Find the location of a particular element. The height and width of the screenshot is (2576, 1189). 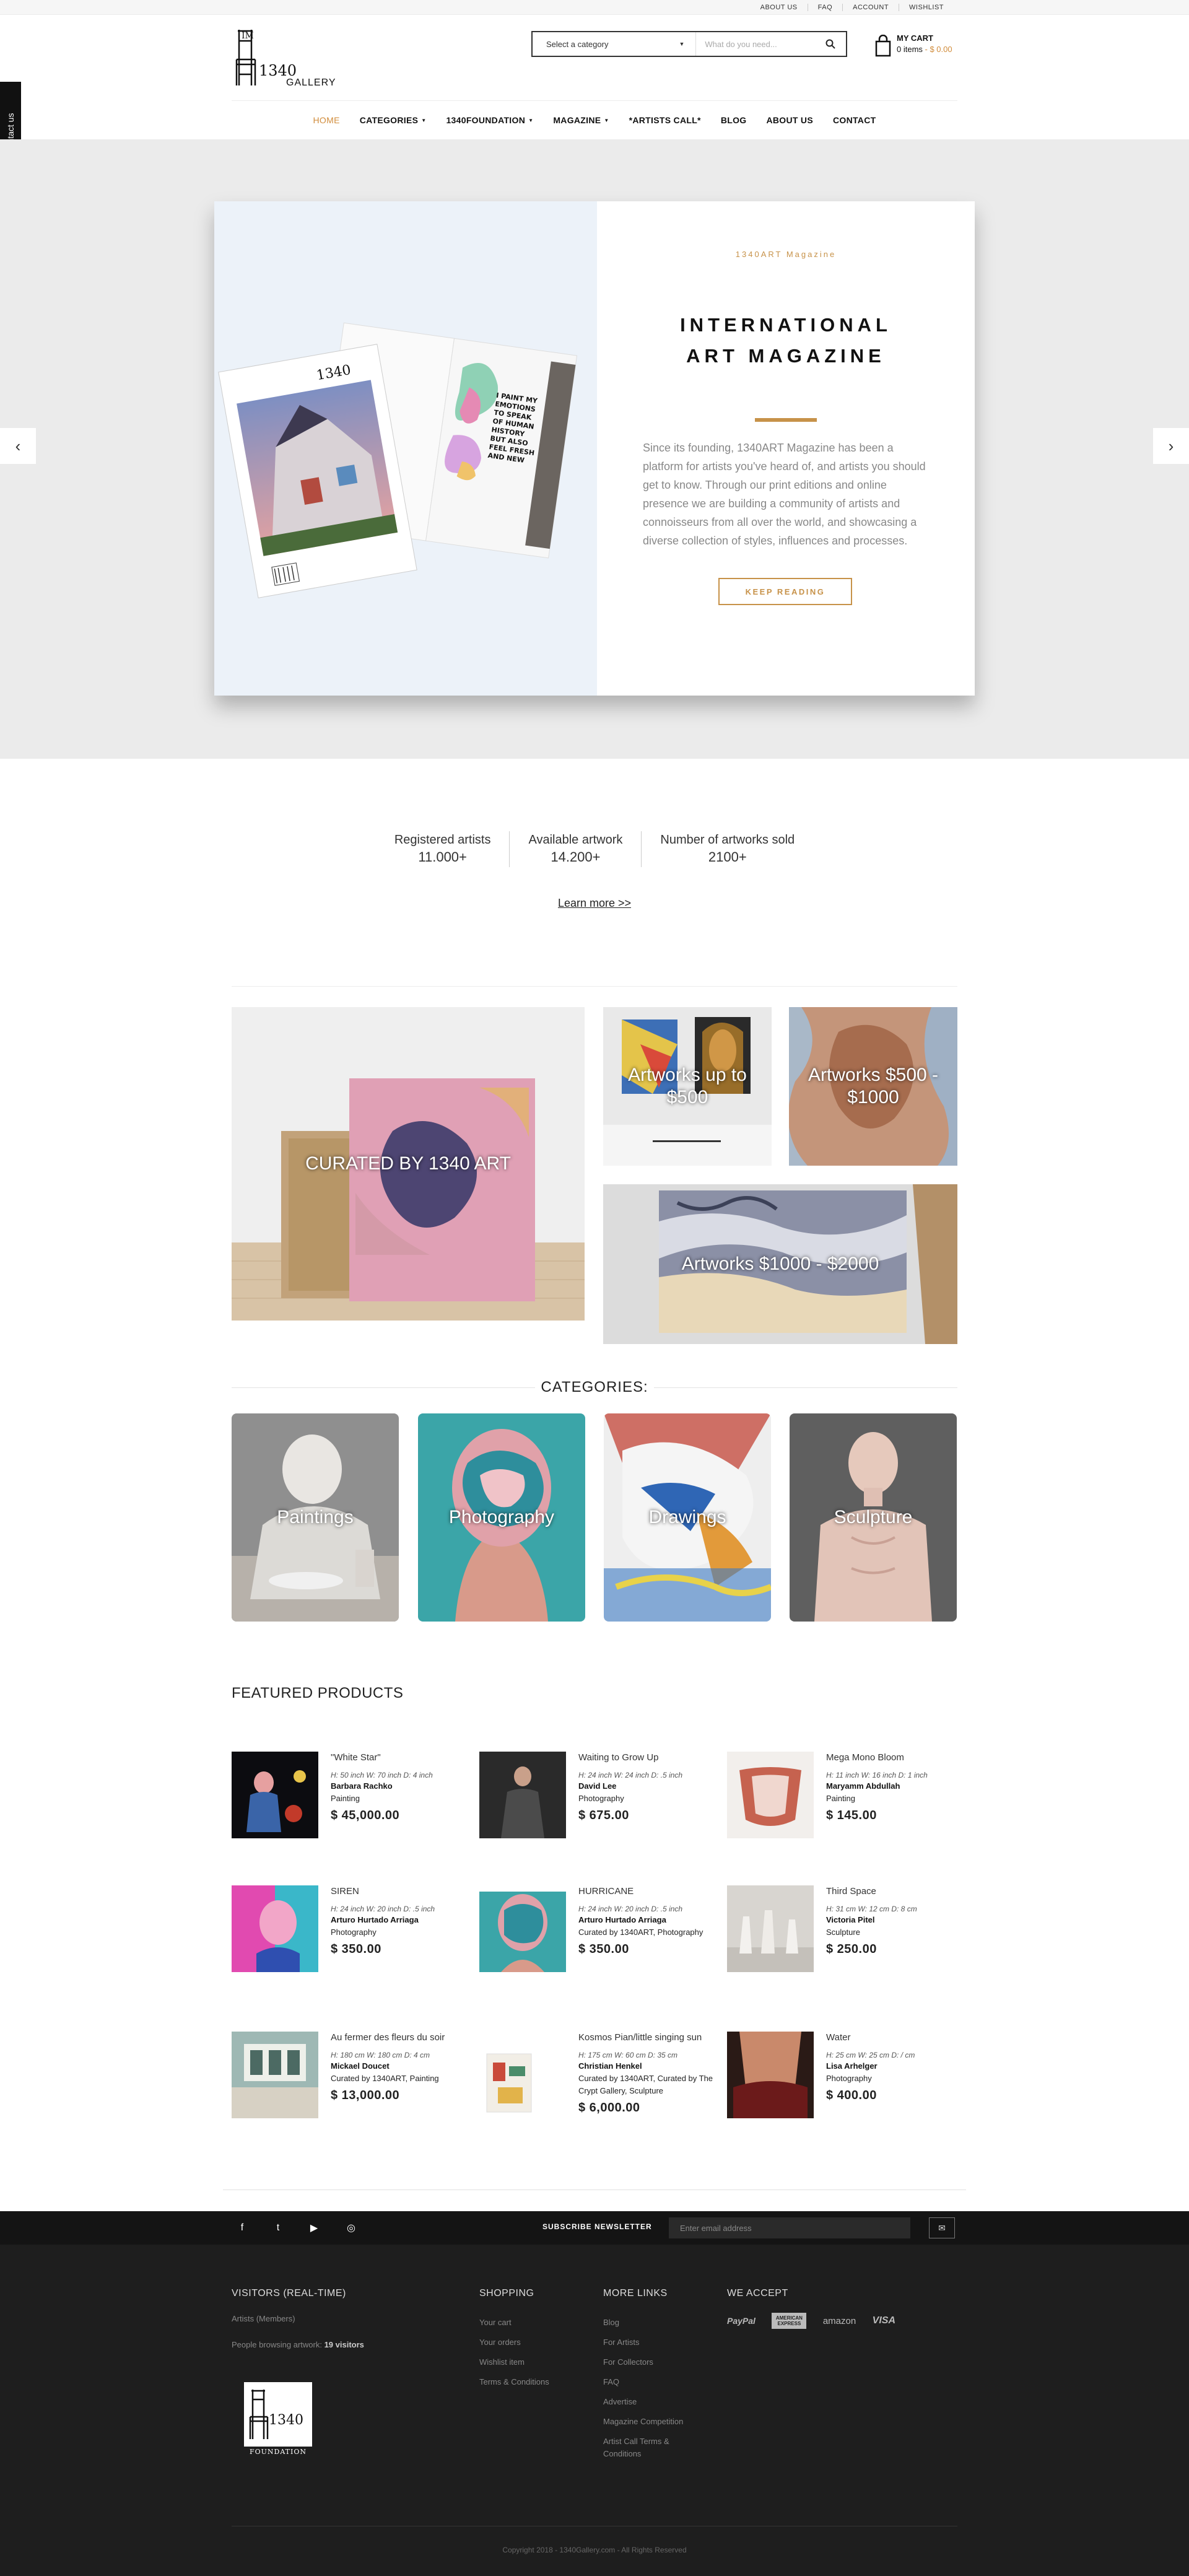

footer-link-advertise: Advertise is located at coordinates (649, 2402).